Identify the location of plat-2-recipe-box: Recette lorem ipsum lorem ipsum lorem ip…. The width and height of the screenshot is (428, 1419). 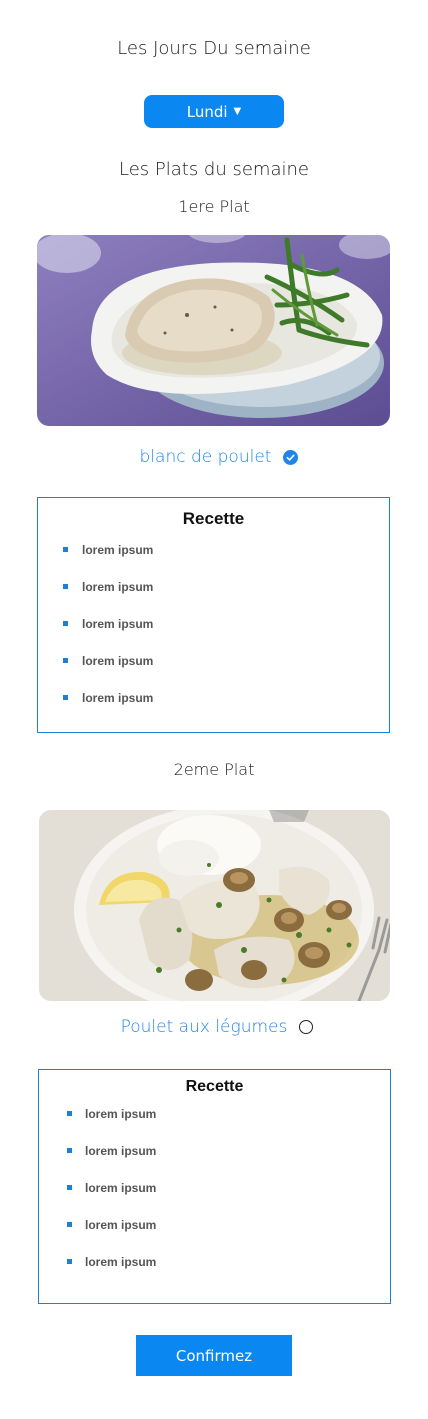
(214, 1186).